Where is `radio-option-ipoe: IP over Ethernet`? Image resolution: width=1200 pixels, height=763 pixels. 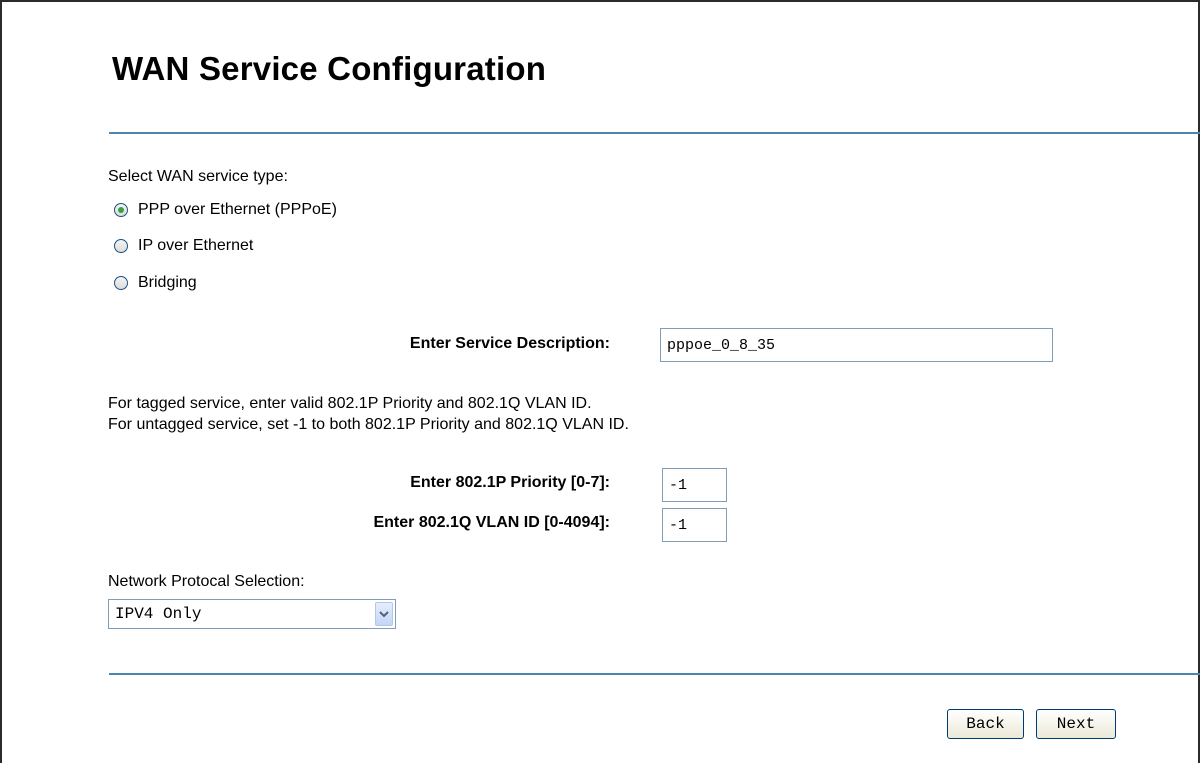 radio-option-ipoe: IP over Ethernet is located at coordinates (183, 246).